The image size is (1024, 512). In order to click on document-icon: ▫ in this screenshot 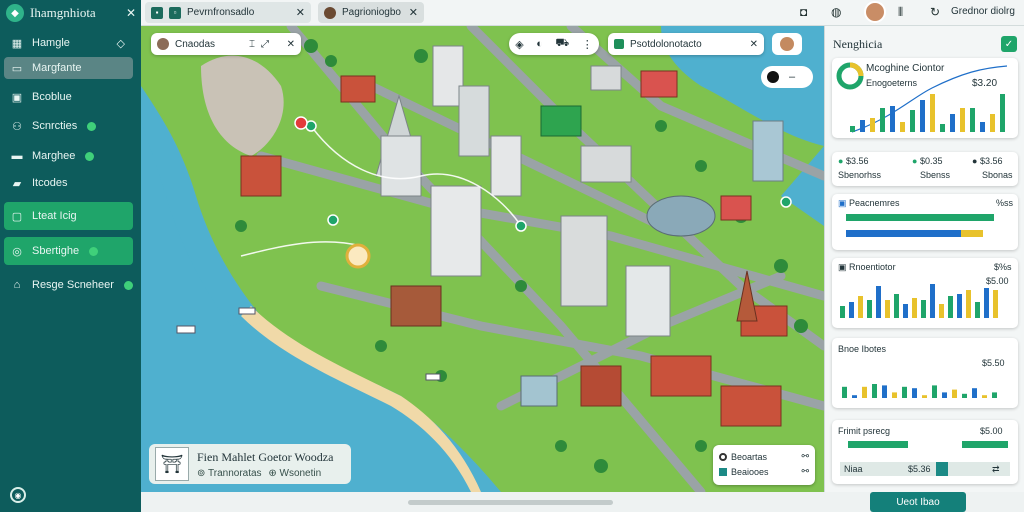, I will do `click(175, 12)`.